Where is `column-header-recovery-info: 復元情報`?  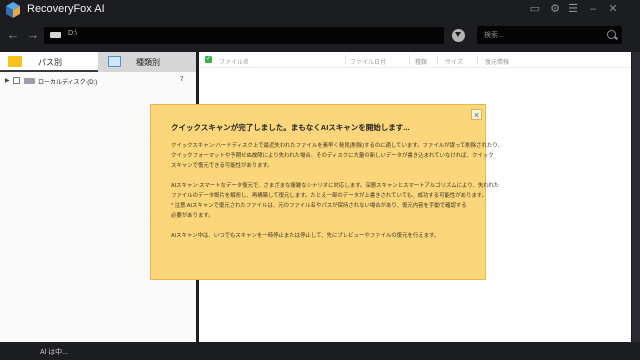 column-header-recovery-info: 復元情報 is located at coordinates (497, 61).